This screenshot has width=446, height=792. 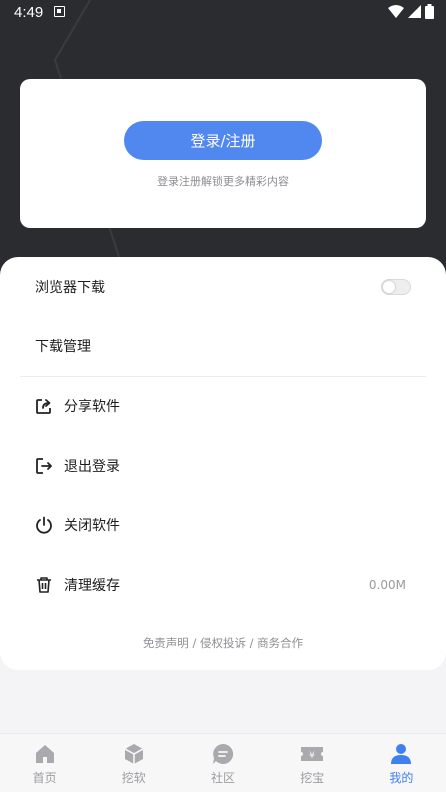 I want to click on divider, so click(x=223, y=376).